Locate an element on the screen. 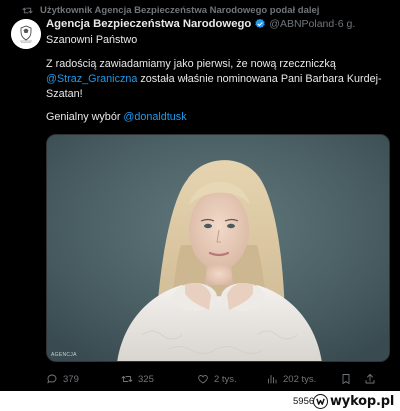 The width and height of the screenshot is (400, 411). author-handle: @ABNPoland is located at coordinates (301, 24).